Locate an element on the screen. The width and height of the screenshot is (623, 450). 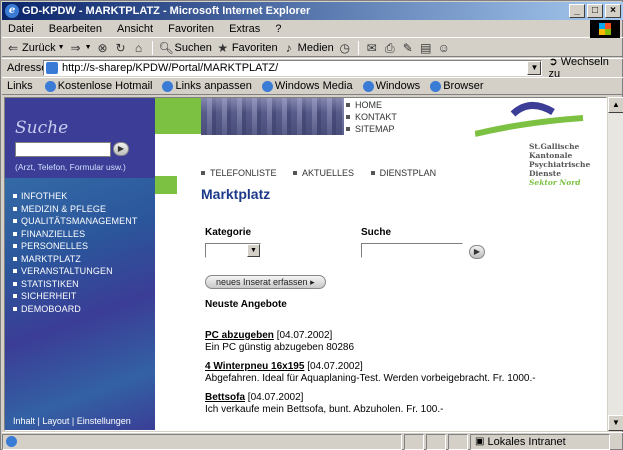
menu-extras: Extras is located at coordinates (244, 29).